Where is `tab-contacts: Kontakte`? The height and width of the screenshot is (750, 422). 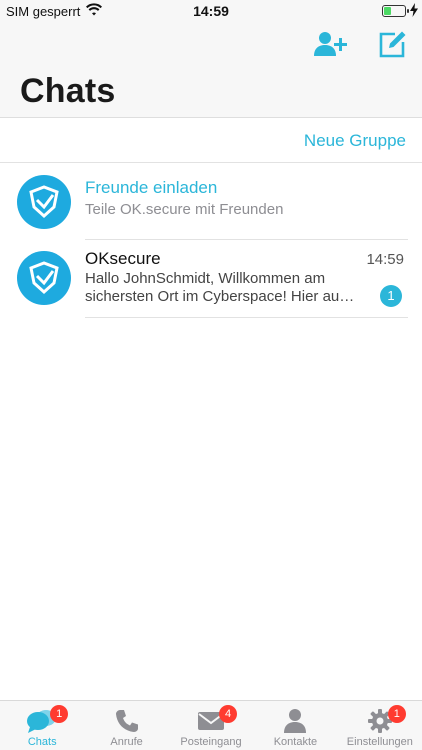 tab-contacts: Kontakte is located at coordinates (295, 725).